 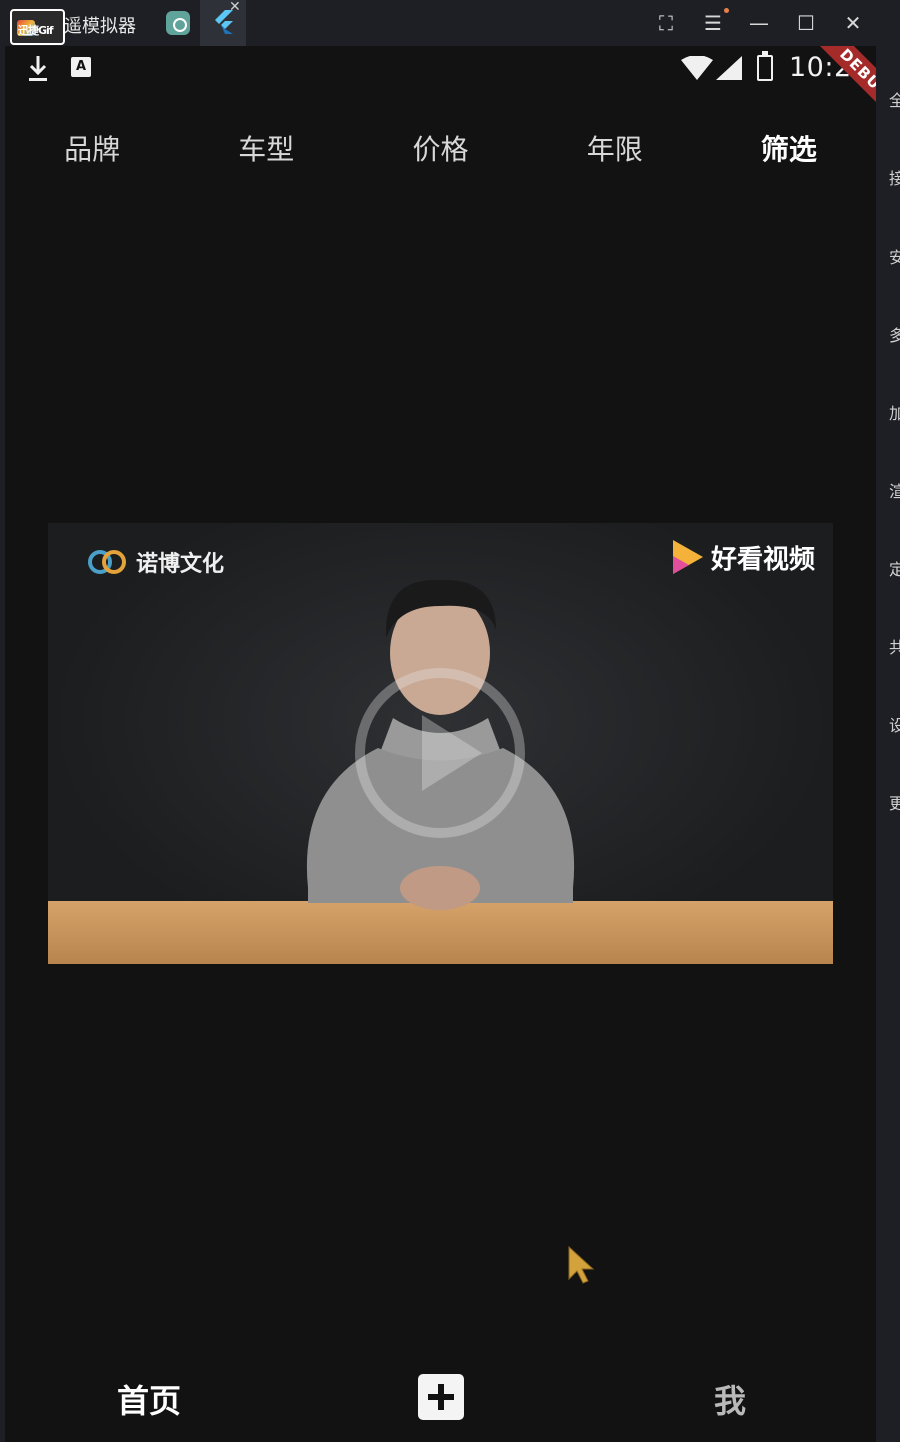 I want to click on notification-dot, so click(x=726, y=10).